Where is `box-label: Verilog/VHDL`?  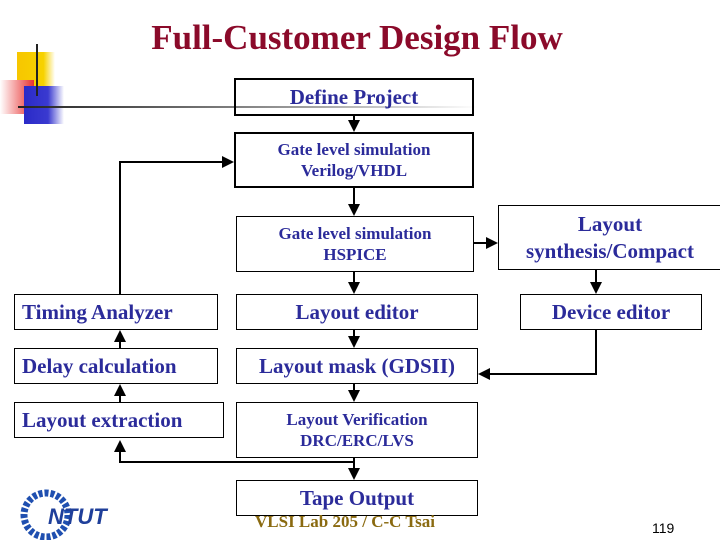
box-label: Verilog/VHDL is located at coordinates (354, 170).